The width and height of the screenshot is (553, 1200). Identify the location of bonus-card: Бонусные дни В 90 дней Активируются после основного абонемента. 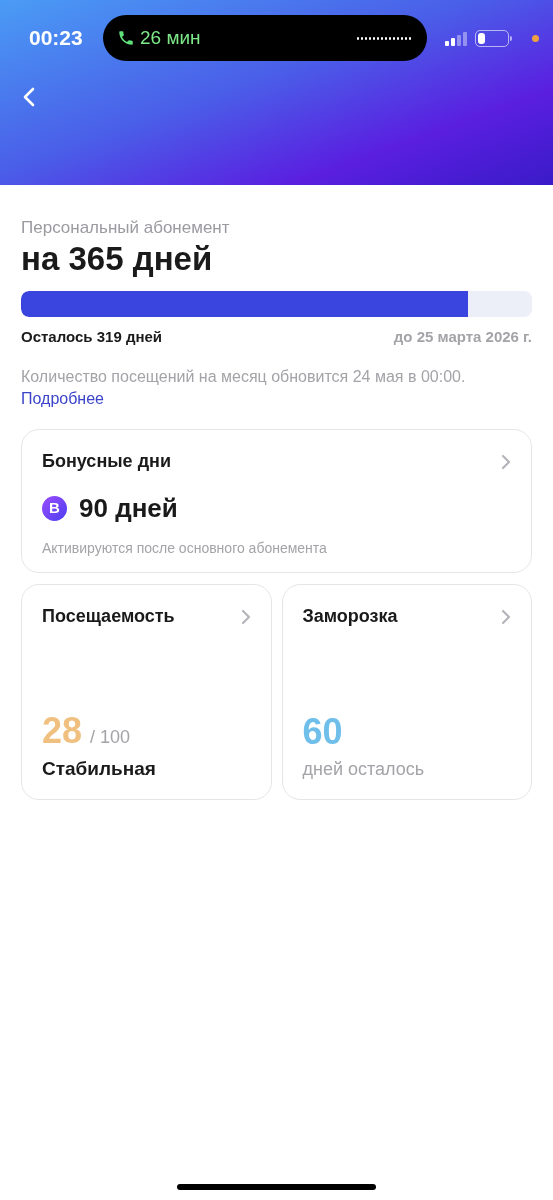
(276, 501).